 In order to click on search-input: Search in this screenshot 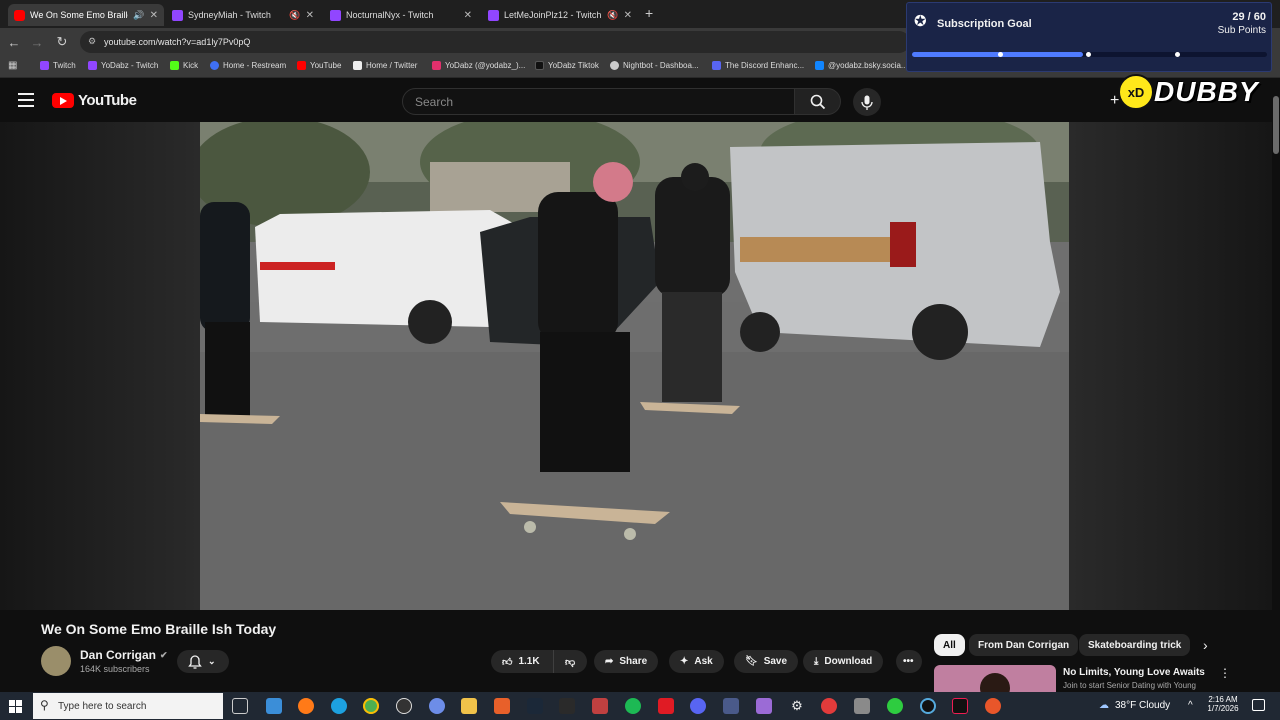, I will do `click(598, 101)`.